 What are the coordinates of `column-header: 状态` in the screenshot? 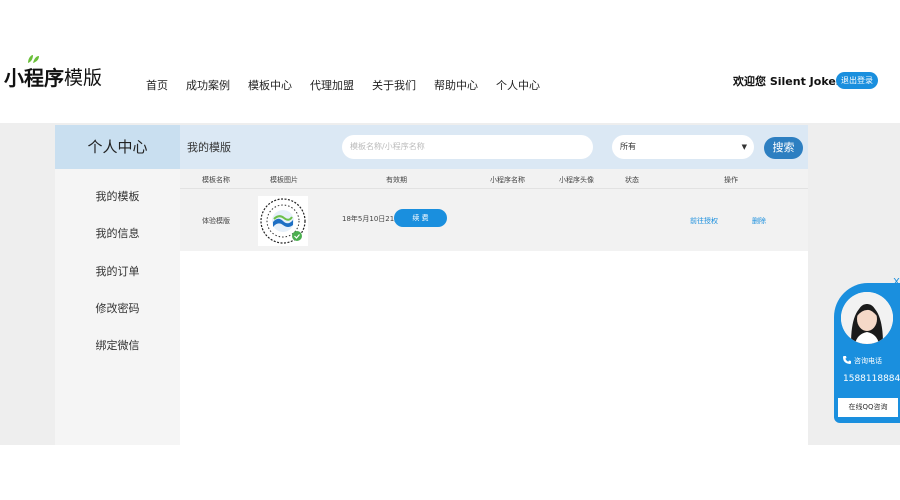 It's located at (632, 180).